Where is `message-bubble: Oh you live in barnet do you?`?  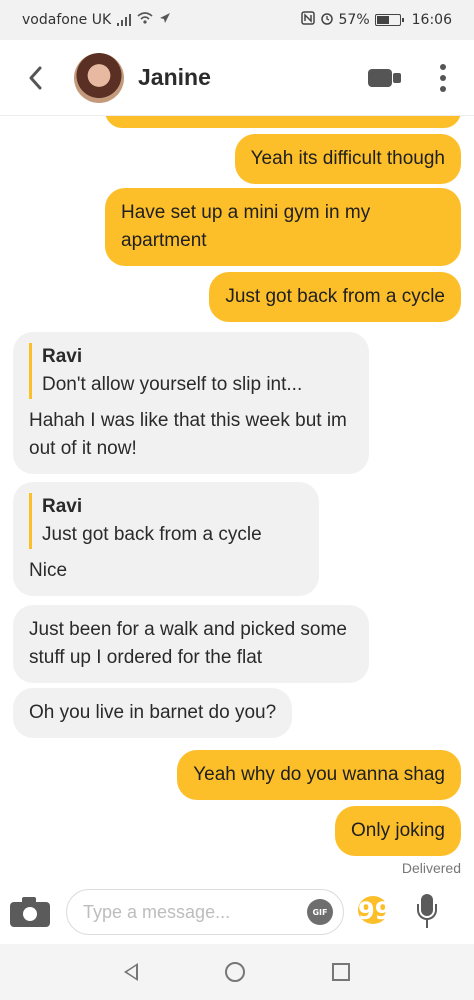 message-bubble: Oh you live in barnet do you? is located at coordinates (153, 713).